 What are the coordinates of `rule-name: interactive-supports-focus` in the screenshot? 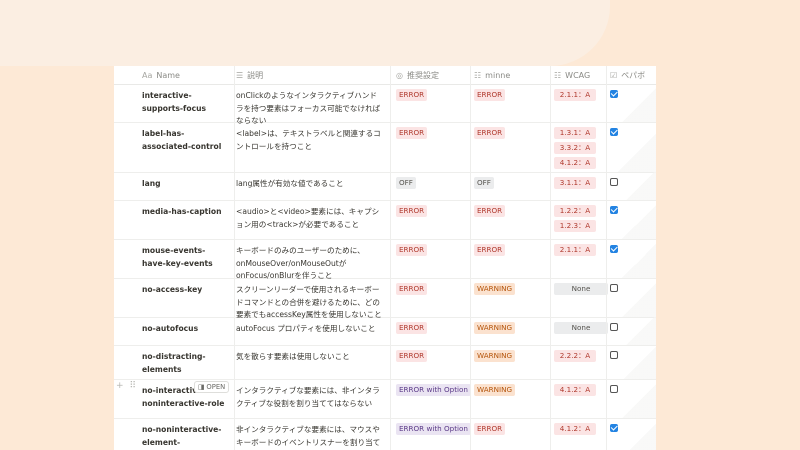 It's located at (174, 102).